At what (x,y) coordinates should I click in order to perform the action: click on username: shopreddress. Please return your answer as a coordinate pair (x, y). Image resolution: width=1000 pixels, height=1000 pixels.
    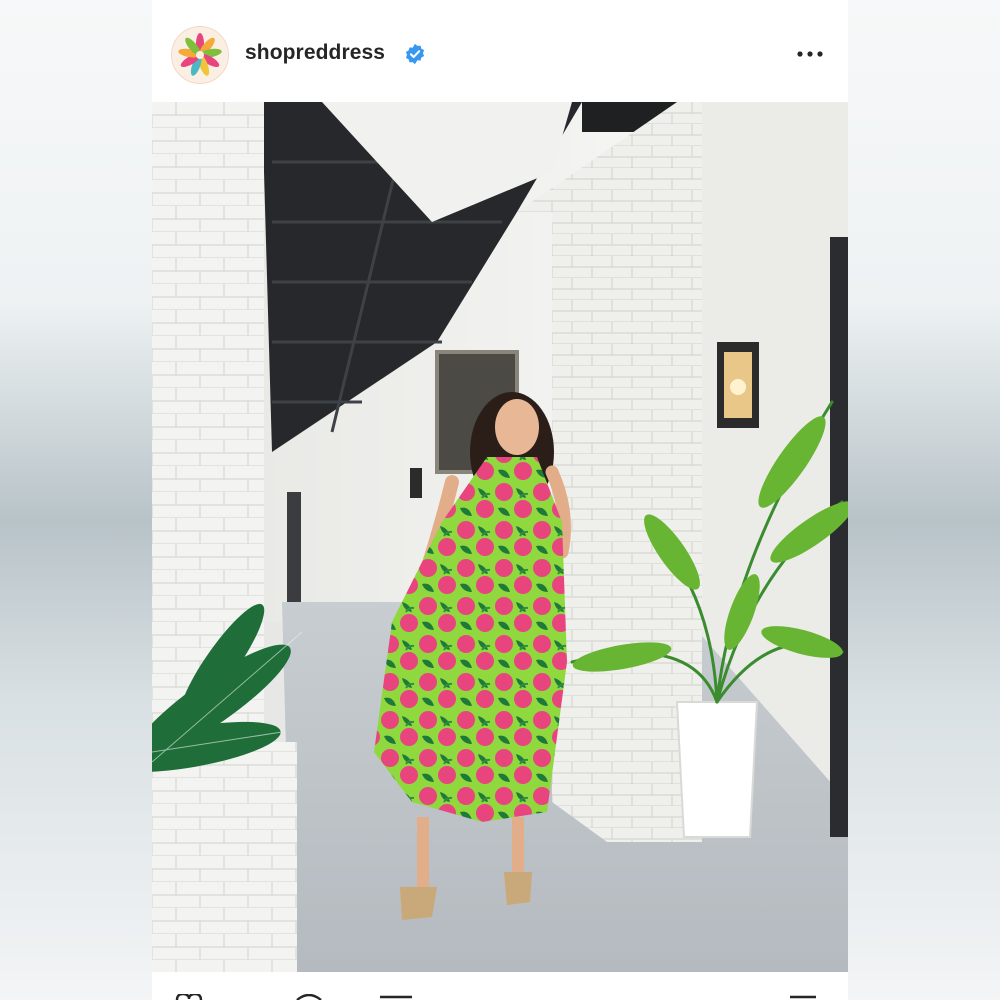
    Looking at the image, I should click on (315, 53).